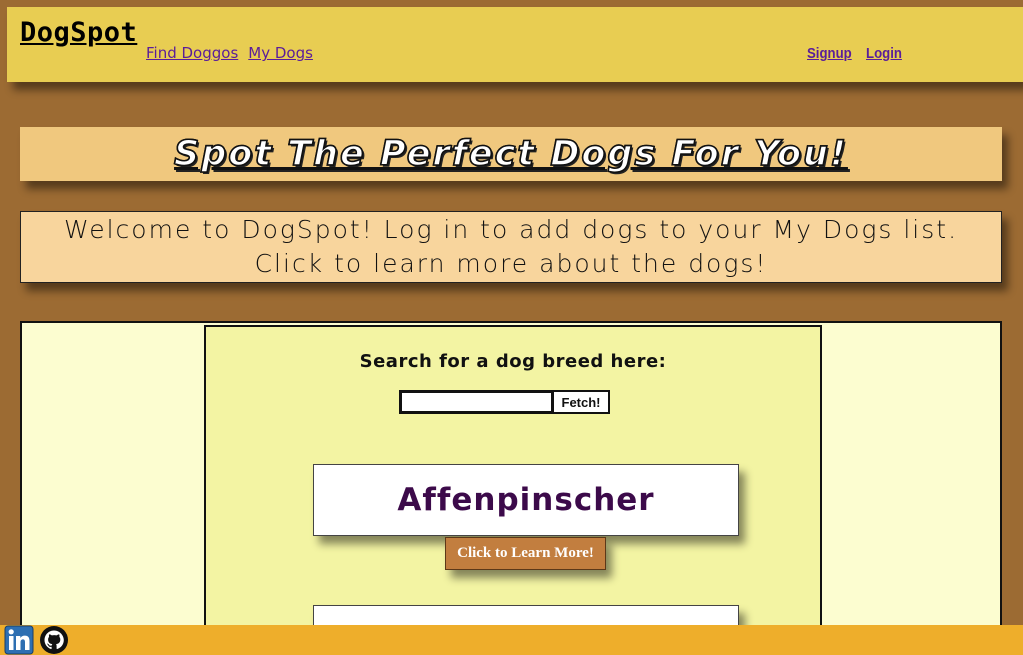 This screenshot has width=1023, height=655. I want to click on search-input, so click(476, 402).